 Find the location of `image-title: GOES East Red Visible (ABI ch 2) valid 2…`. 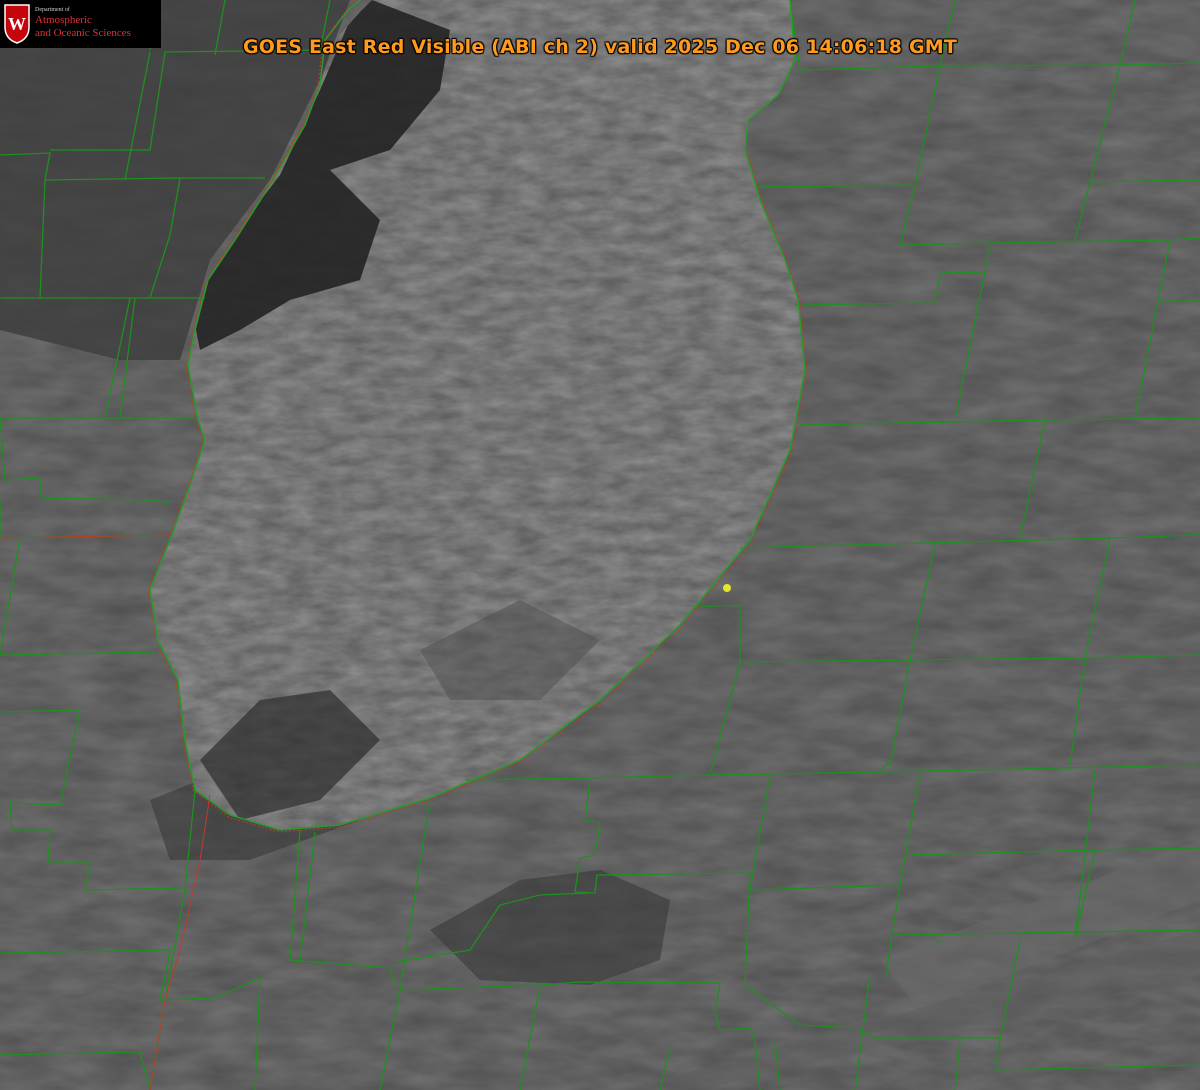

image-title: GOES East Red Visible (ABI ch 2) valid 2… is located at coordinates (600, 47).